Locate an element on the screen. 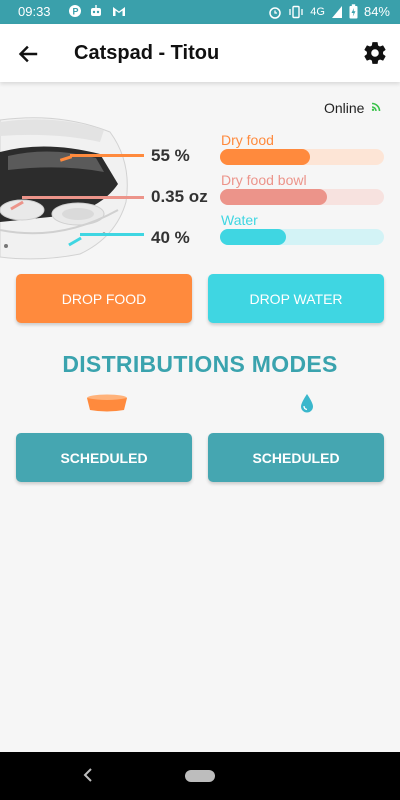 The image size is (400, 800). network-type: 4G is located at coordinates (317, 11).